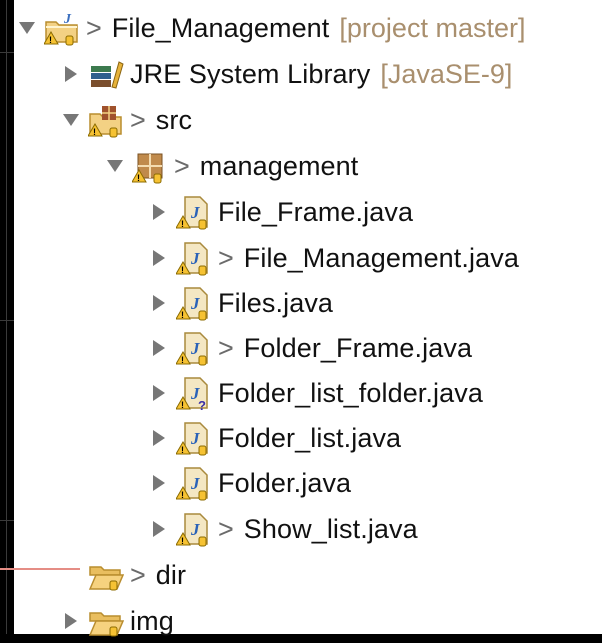  What do you see at coordinates (152, 620) in the screenshot?
I see `img-name: img` at bounding box center [152, 620].